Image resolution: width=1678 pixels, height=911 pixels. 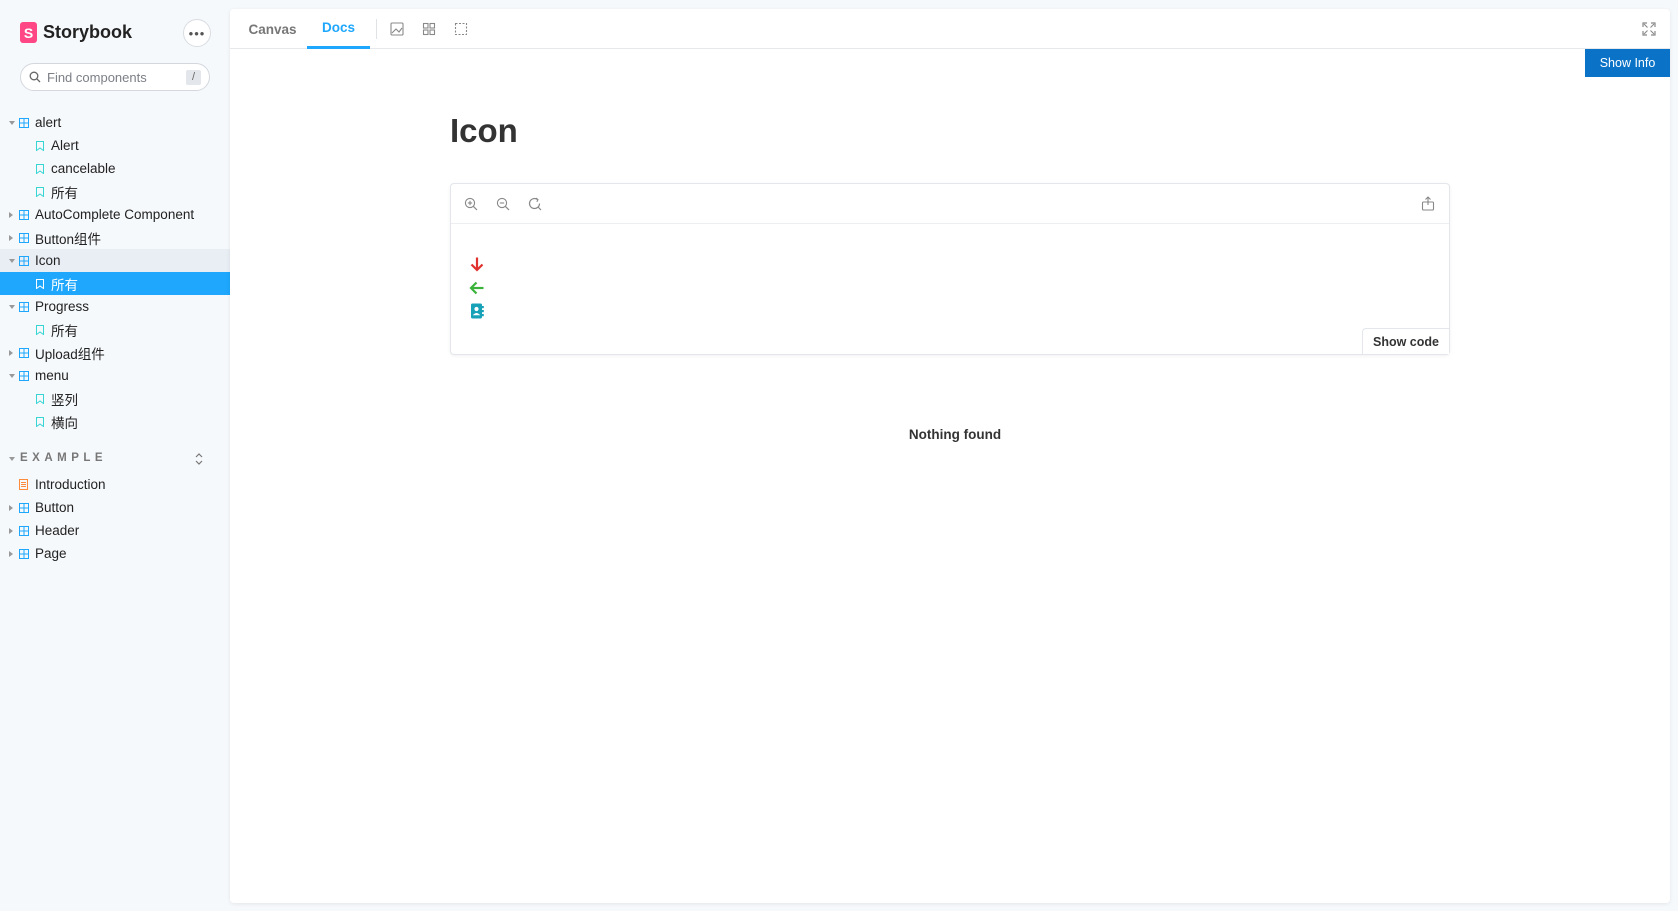 I want to click on tree-story-alert-cancelable: cancelable, so click(x=115, y=168).